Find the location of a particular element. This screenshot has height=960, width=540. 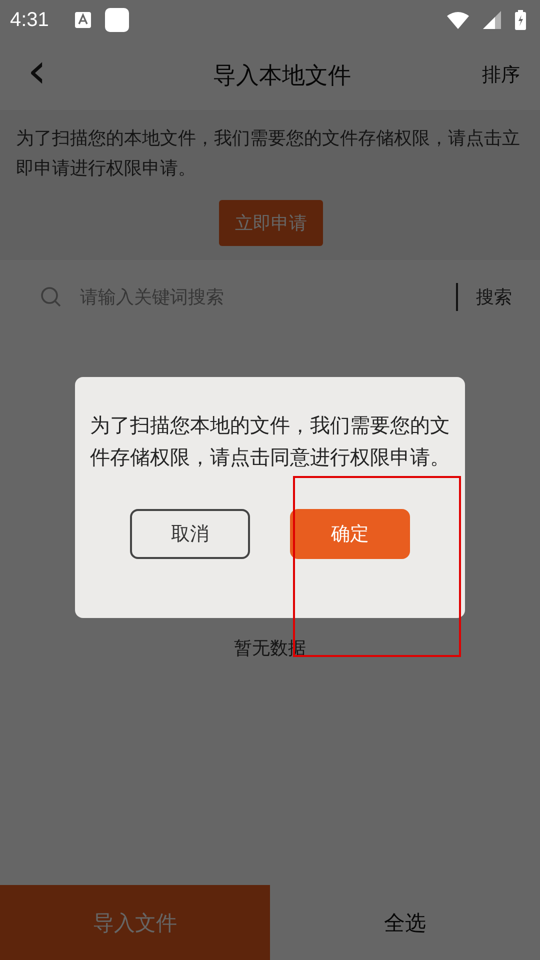

battery-icon is located at coordinates (520, 20).